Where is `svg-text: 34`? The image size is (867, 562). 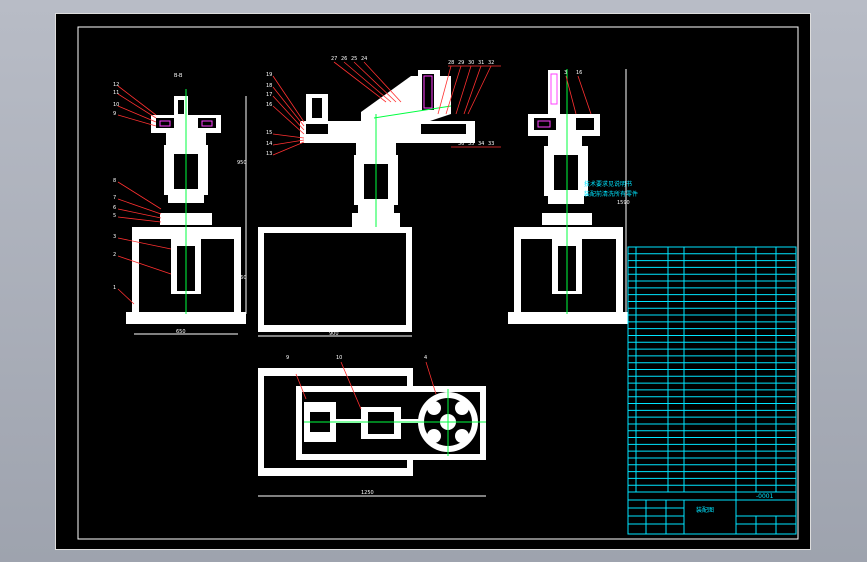 svg-text: 34 is located at coordinates (481, 144).